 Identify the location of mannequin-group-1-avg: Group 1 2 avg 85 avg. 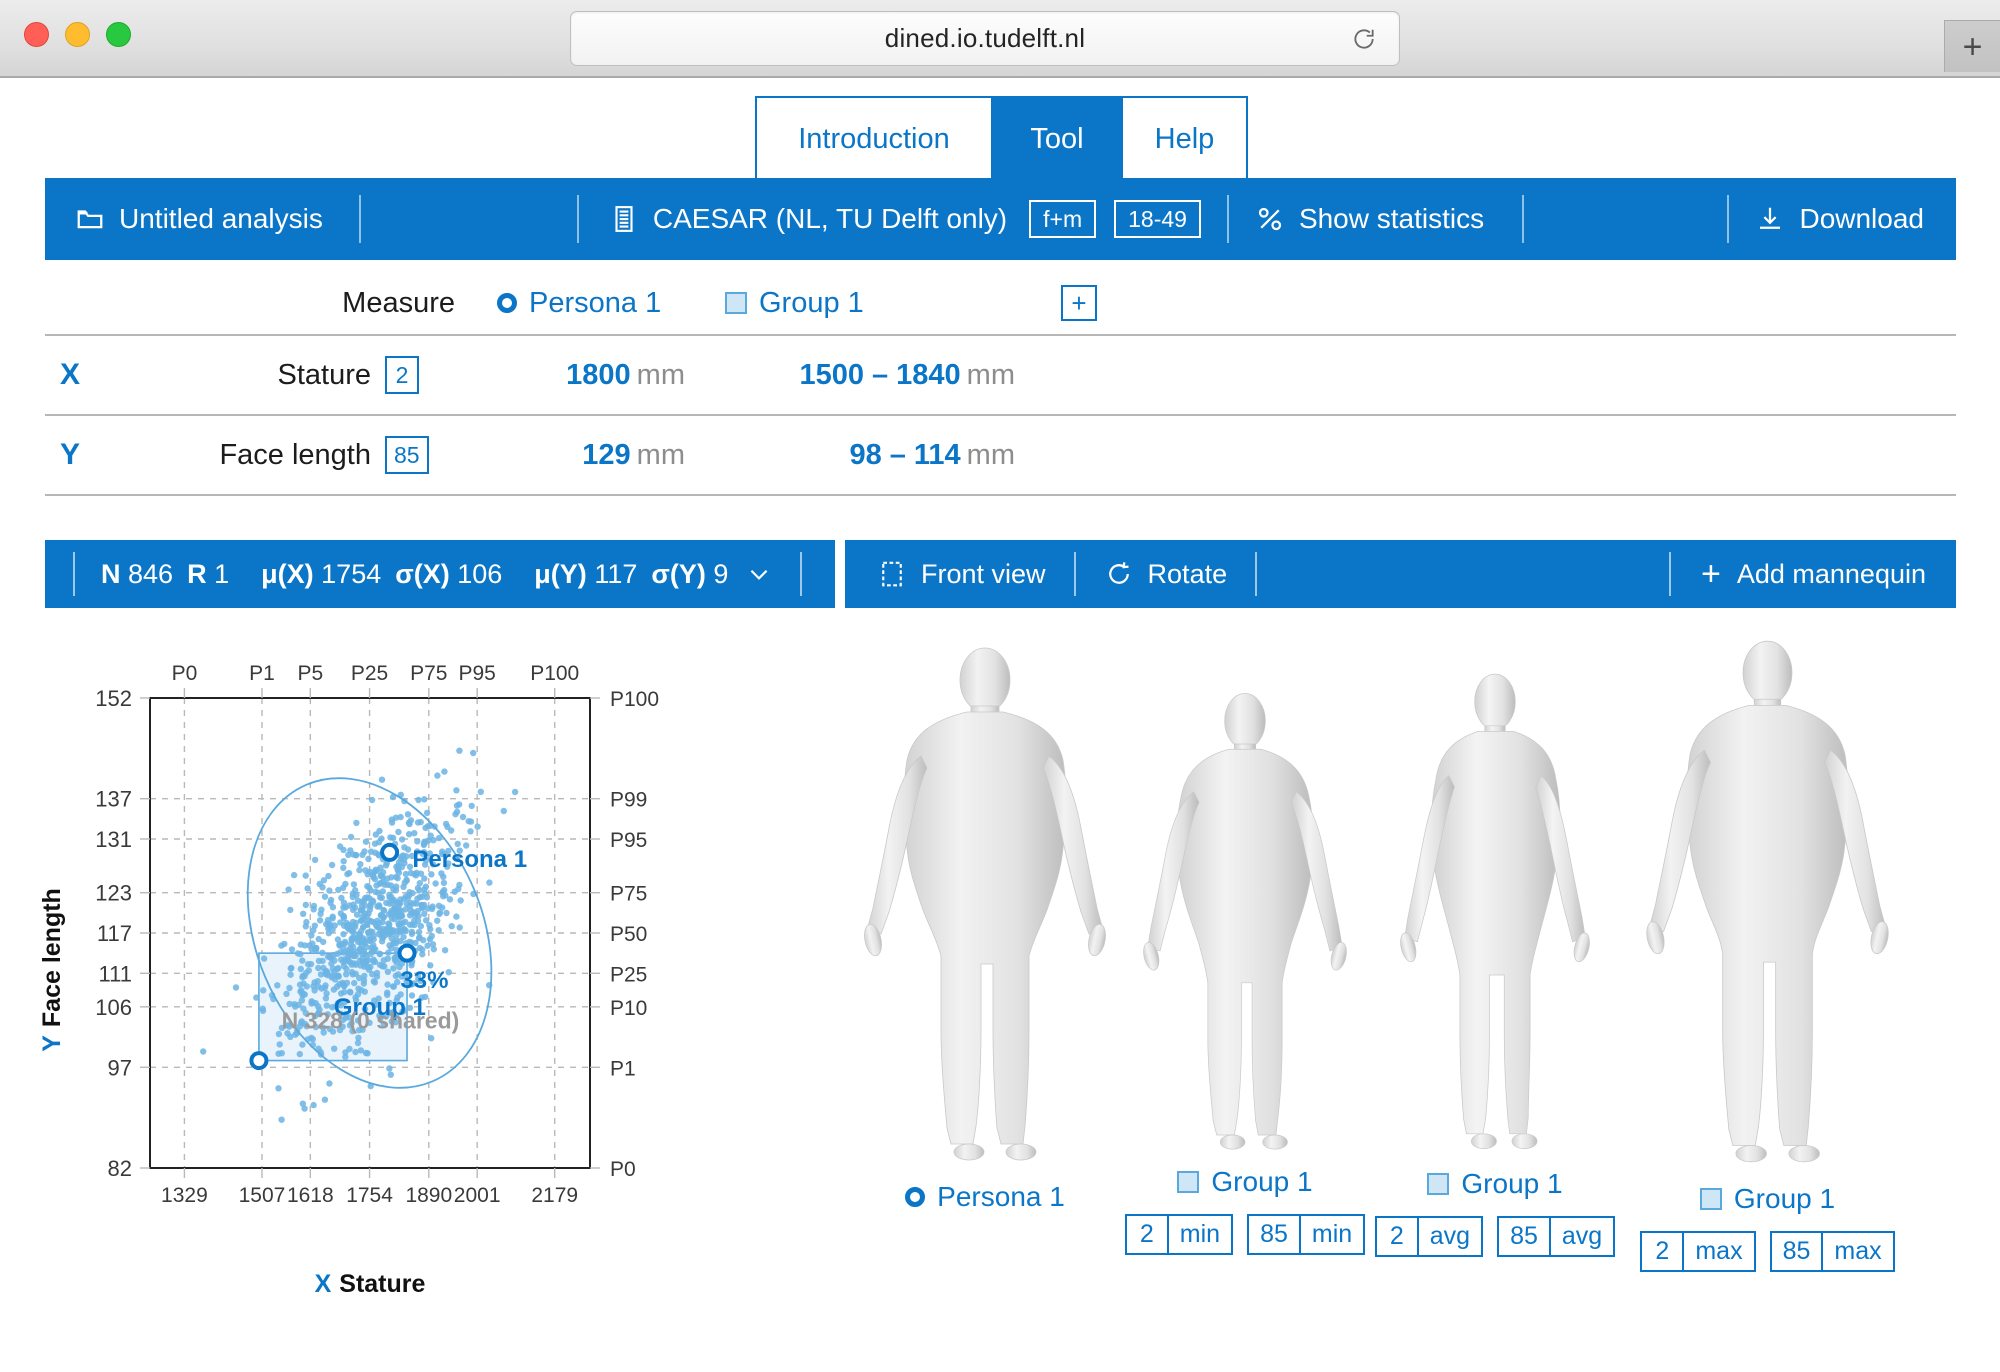
(1495, 959).